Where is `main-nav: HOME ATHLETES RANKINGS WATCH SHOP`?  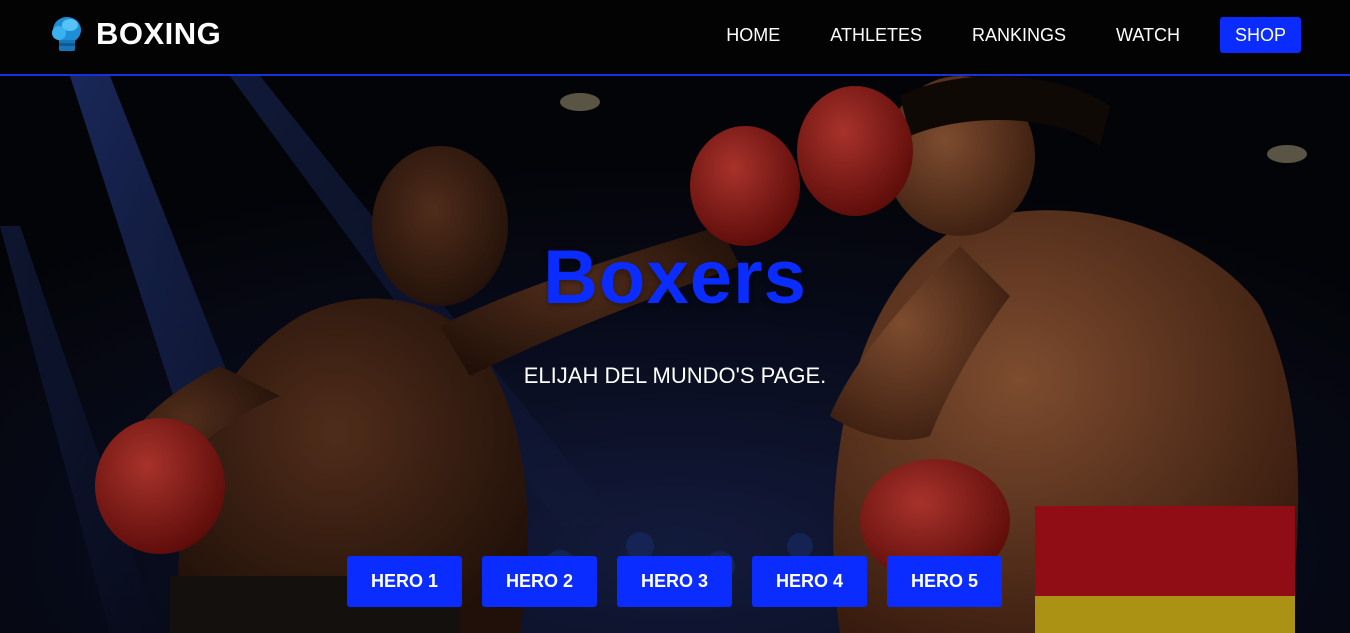
main-nav: HOME ATHLETES RANKINGS WATCH SHOP is located at coordinates (1013, 35).